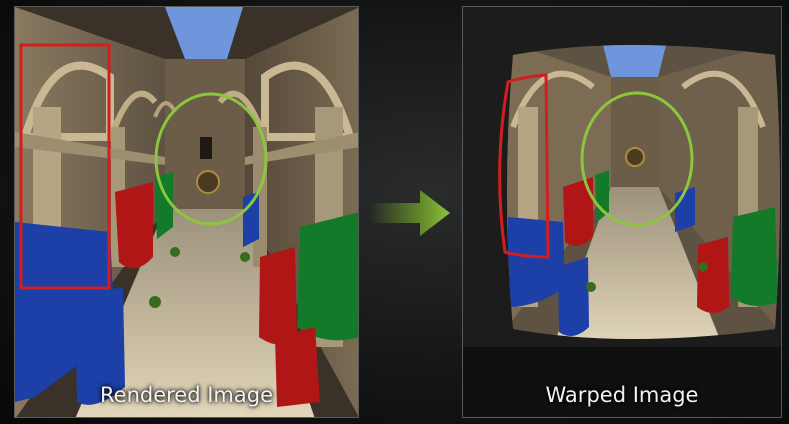  I want to click on rendered-image-caption: Rendered Image, so click(186, 395).